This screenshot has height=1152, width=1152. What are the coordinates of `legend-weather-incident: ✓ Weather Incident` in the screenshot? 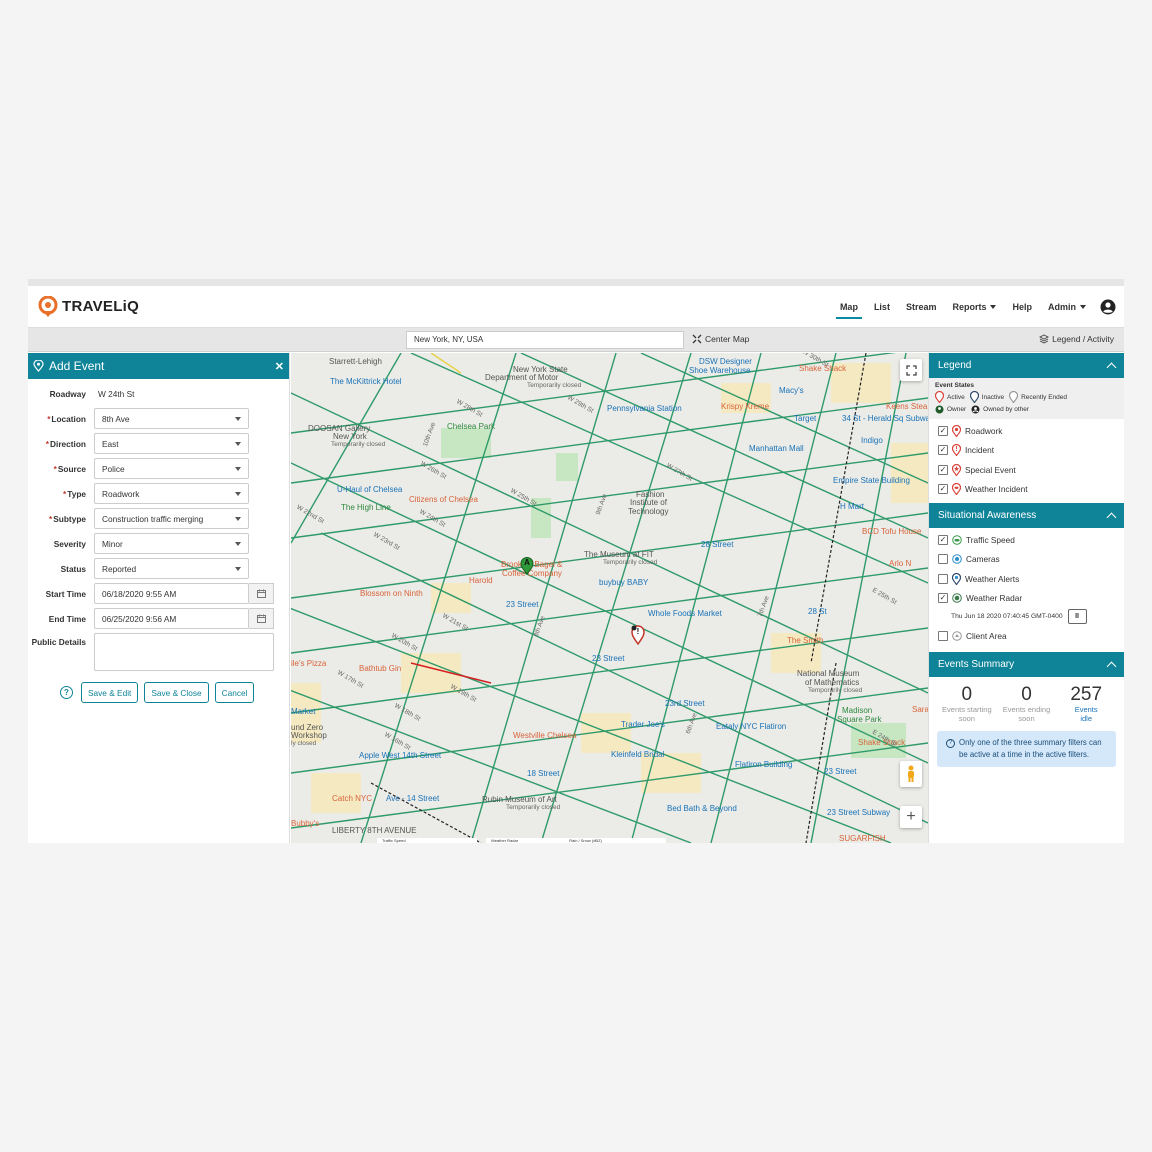 It's located at (1026, 490).